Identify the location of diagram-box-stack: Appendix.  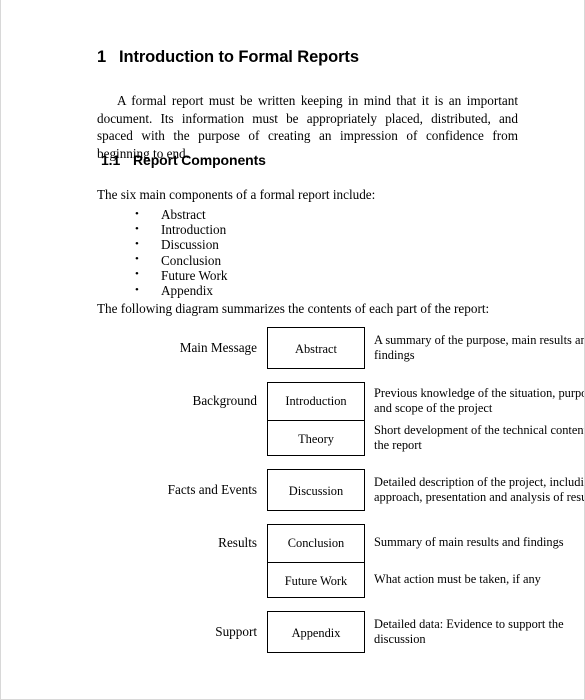
(316, 632).